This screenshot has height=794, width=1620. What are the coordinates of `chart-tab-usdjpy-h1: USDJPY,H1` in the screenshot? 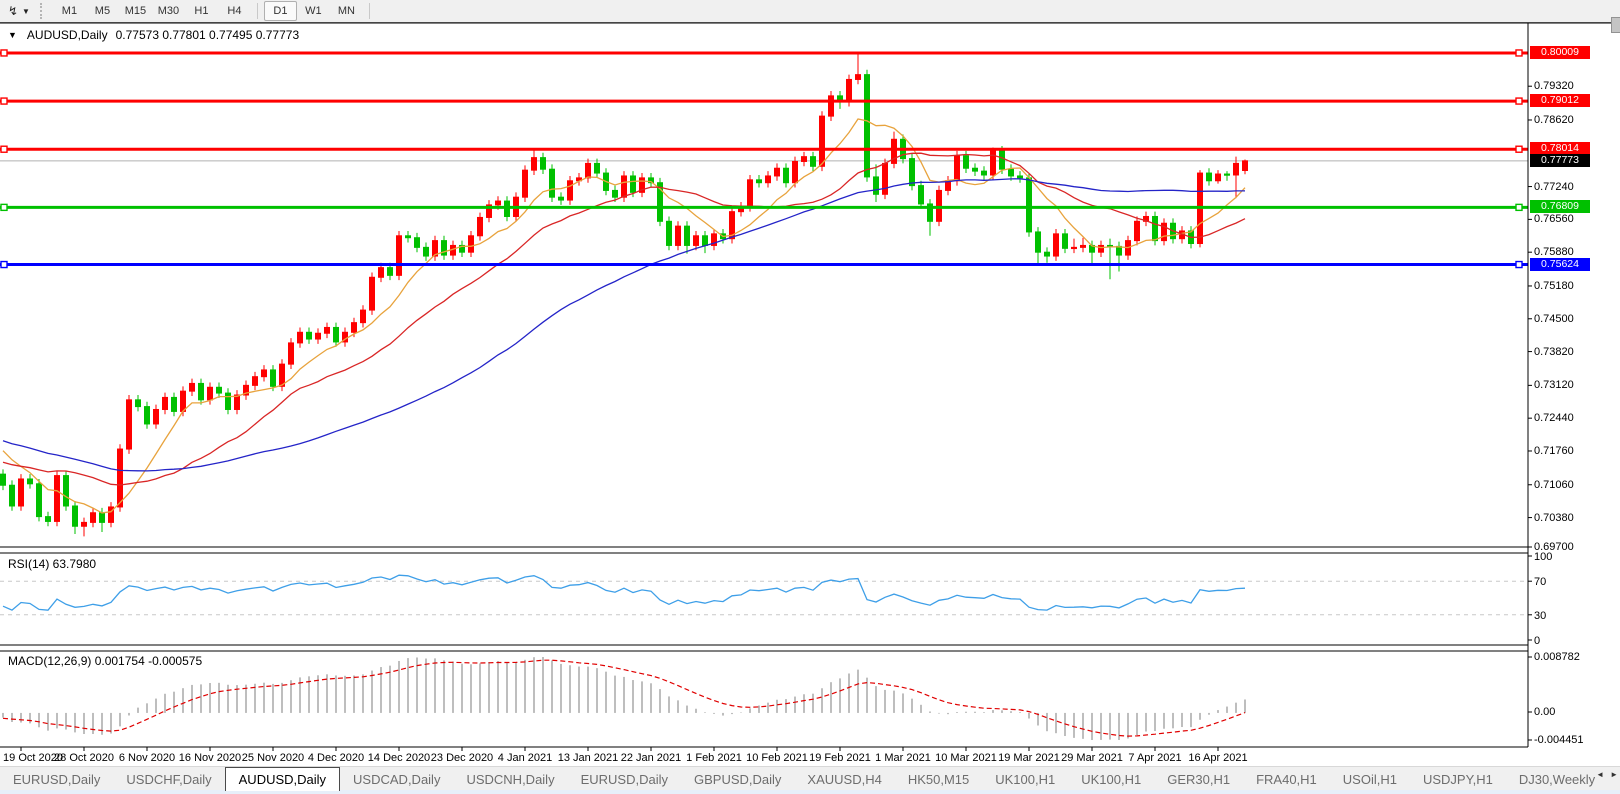 It's located at (1458, 779).